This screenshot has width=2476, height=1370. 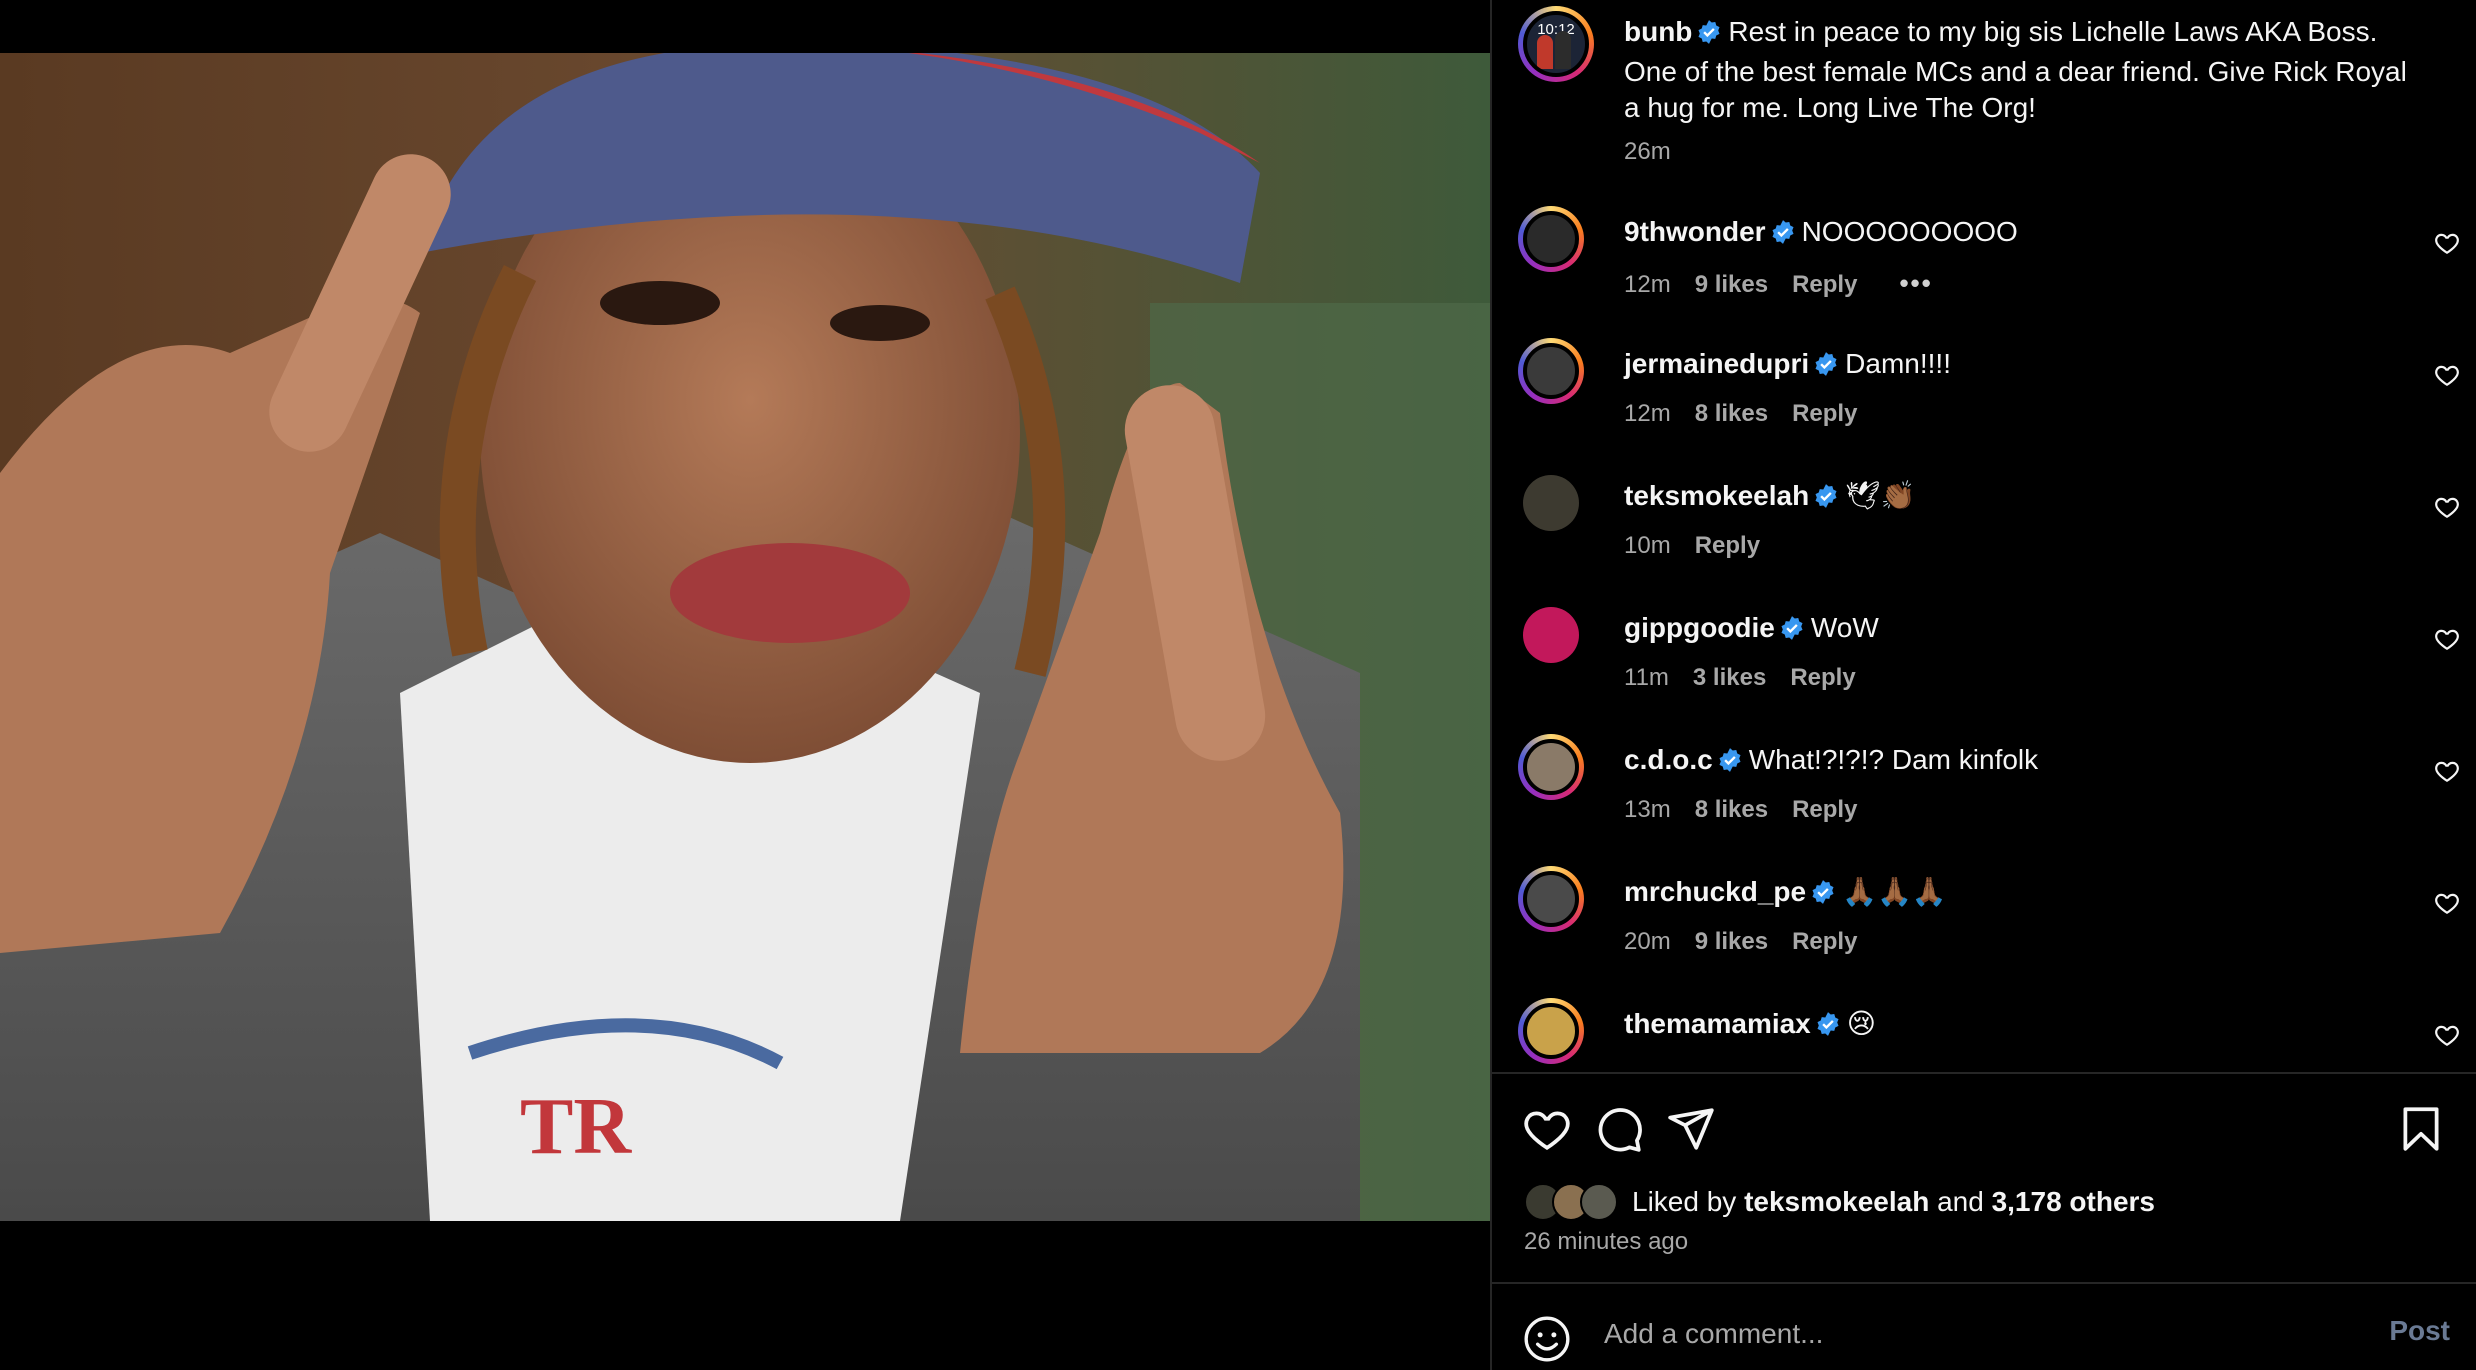 What do you see at coordinates (1547, 1339) in the screenshot?
I see `emoji-smiley-icon` at bounding box center [1547, 1339].